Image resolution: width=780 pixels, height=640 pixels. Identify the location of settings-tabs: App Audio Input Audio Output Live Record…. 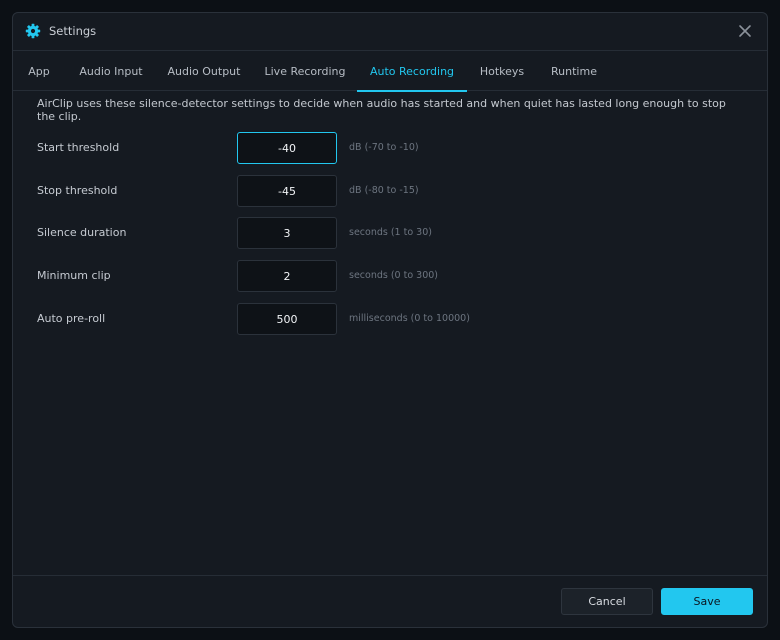
(390, 71).